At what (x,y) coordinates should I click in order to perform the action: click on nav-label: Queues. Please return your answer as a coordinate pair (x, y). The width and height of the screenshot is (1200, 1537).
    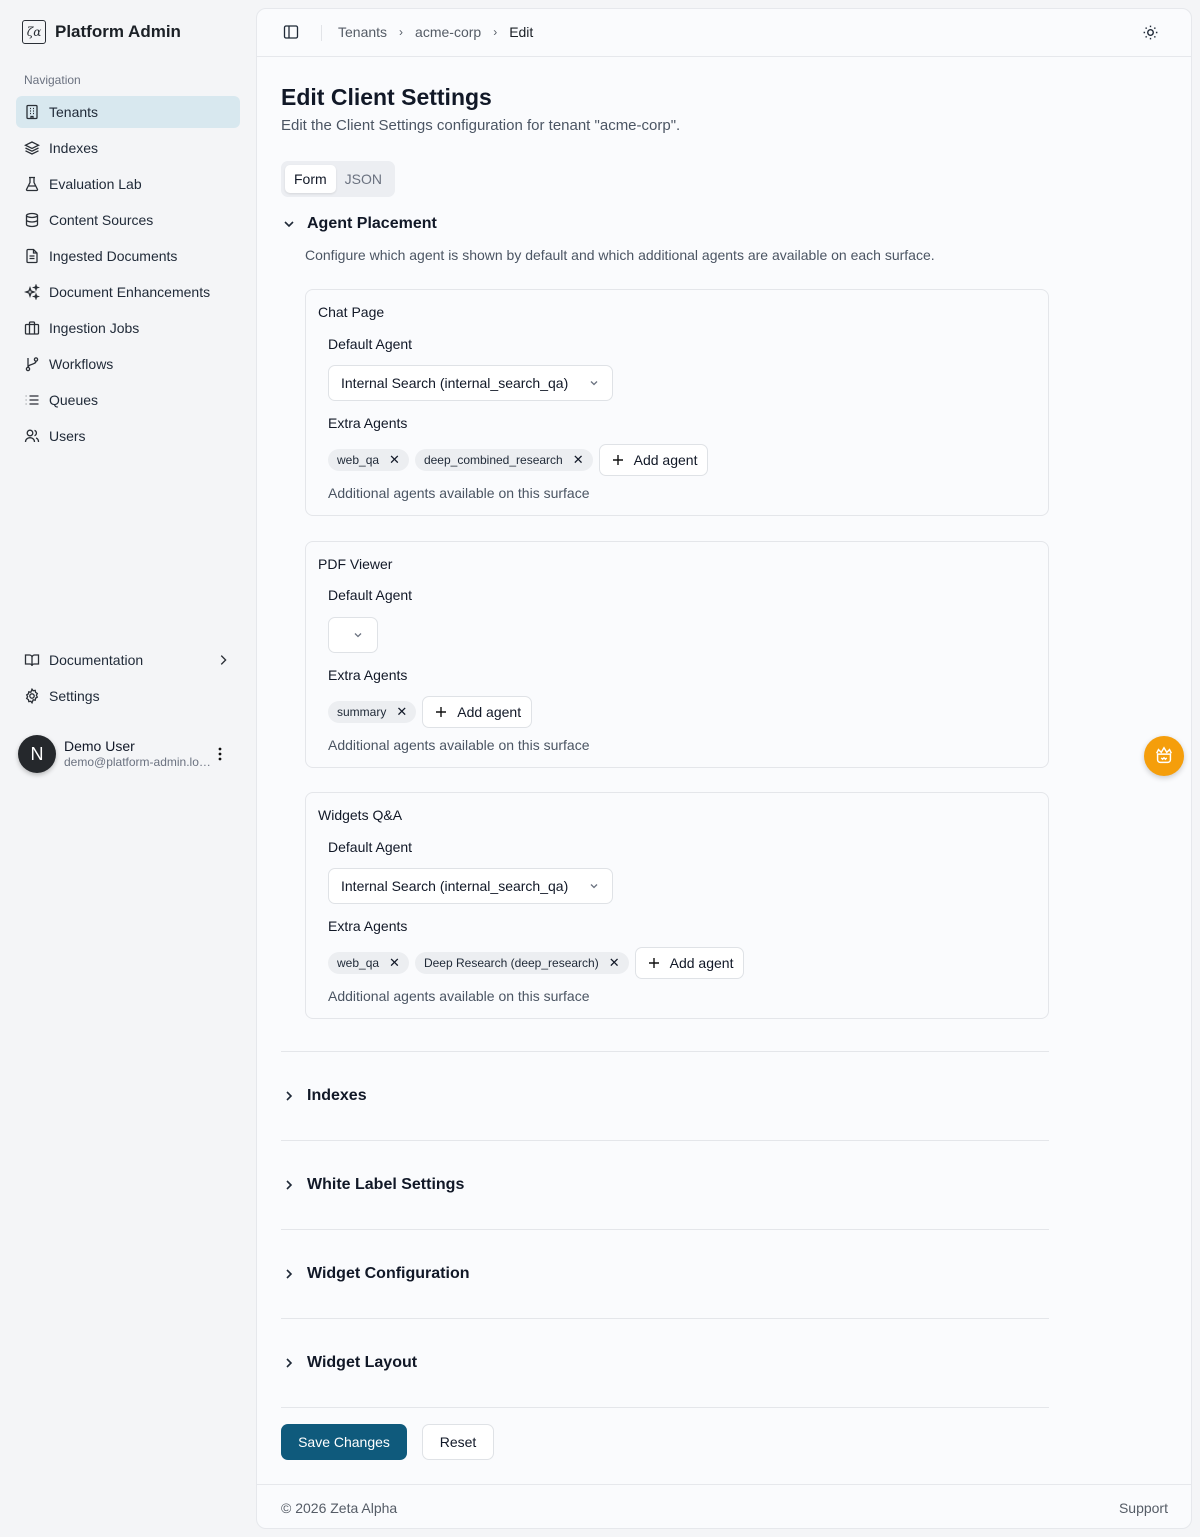
    Looking at the image, I should click on (74, 400).